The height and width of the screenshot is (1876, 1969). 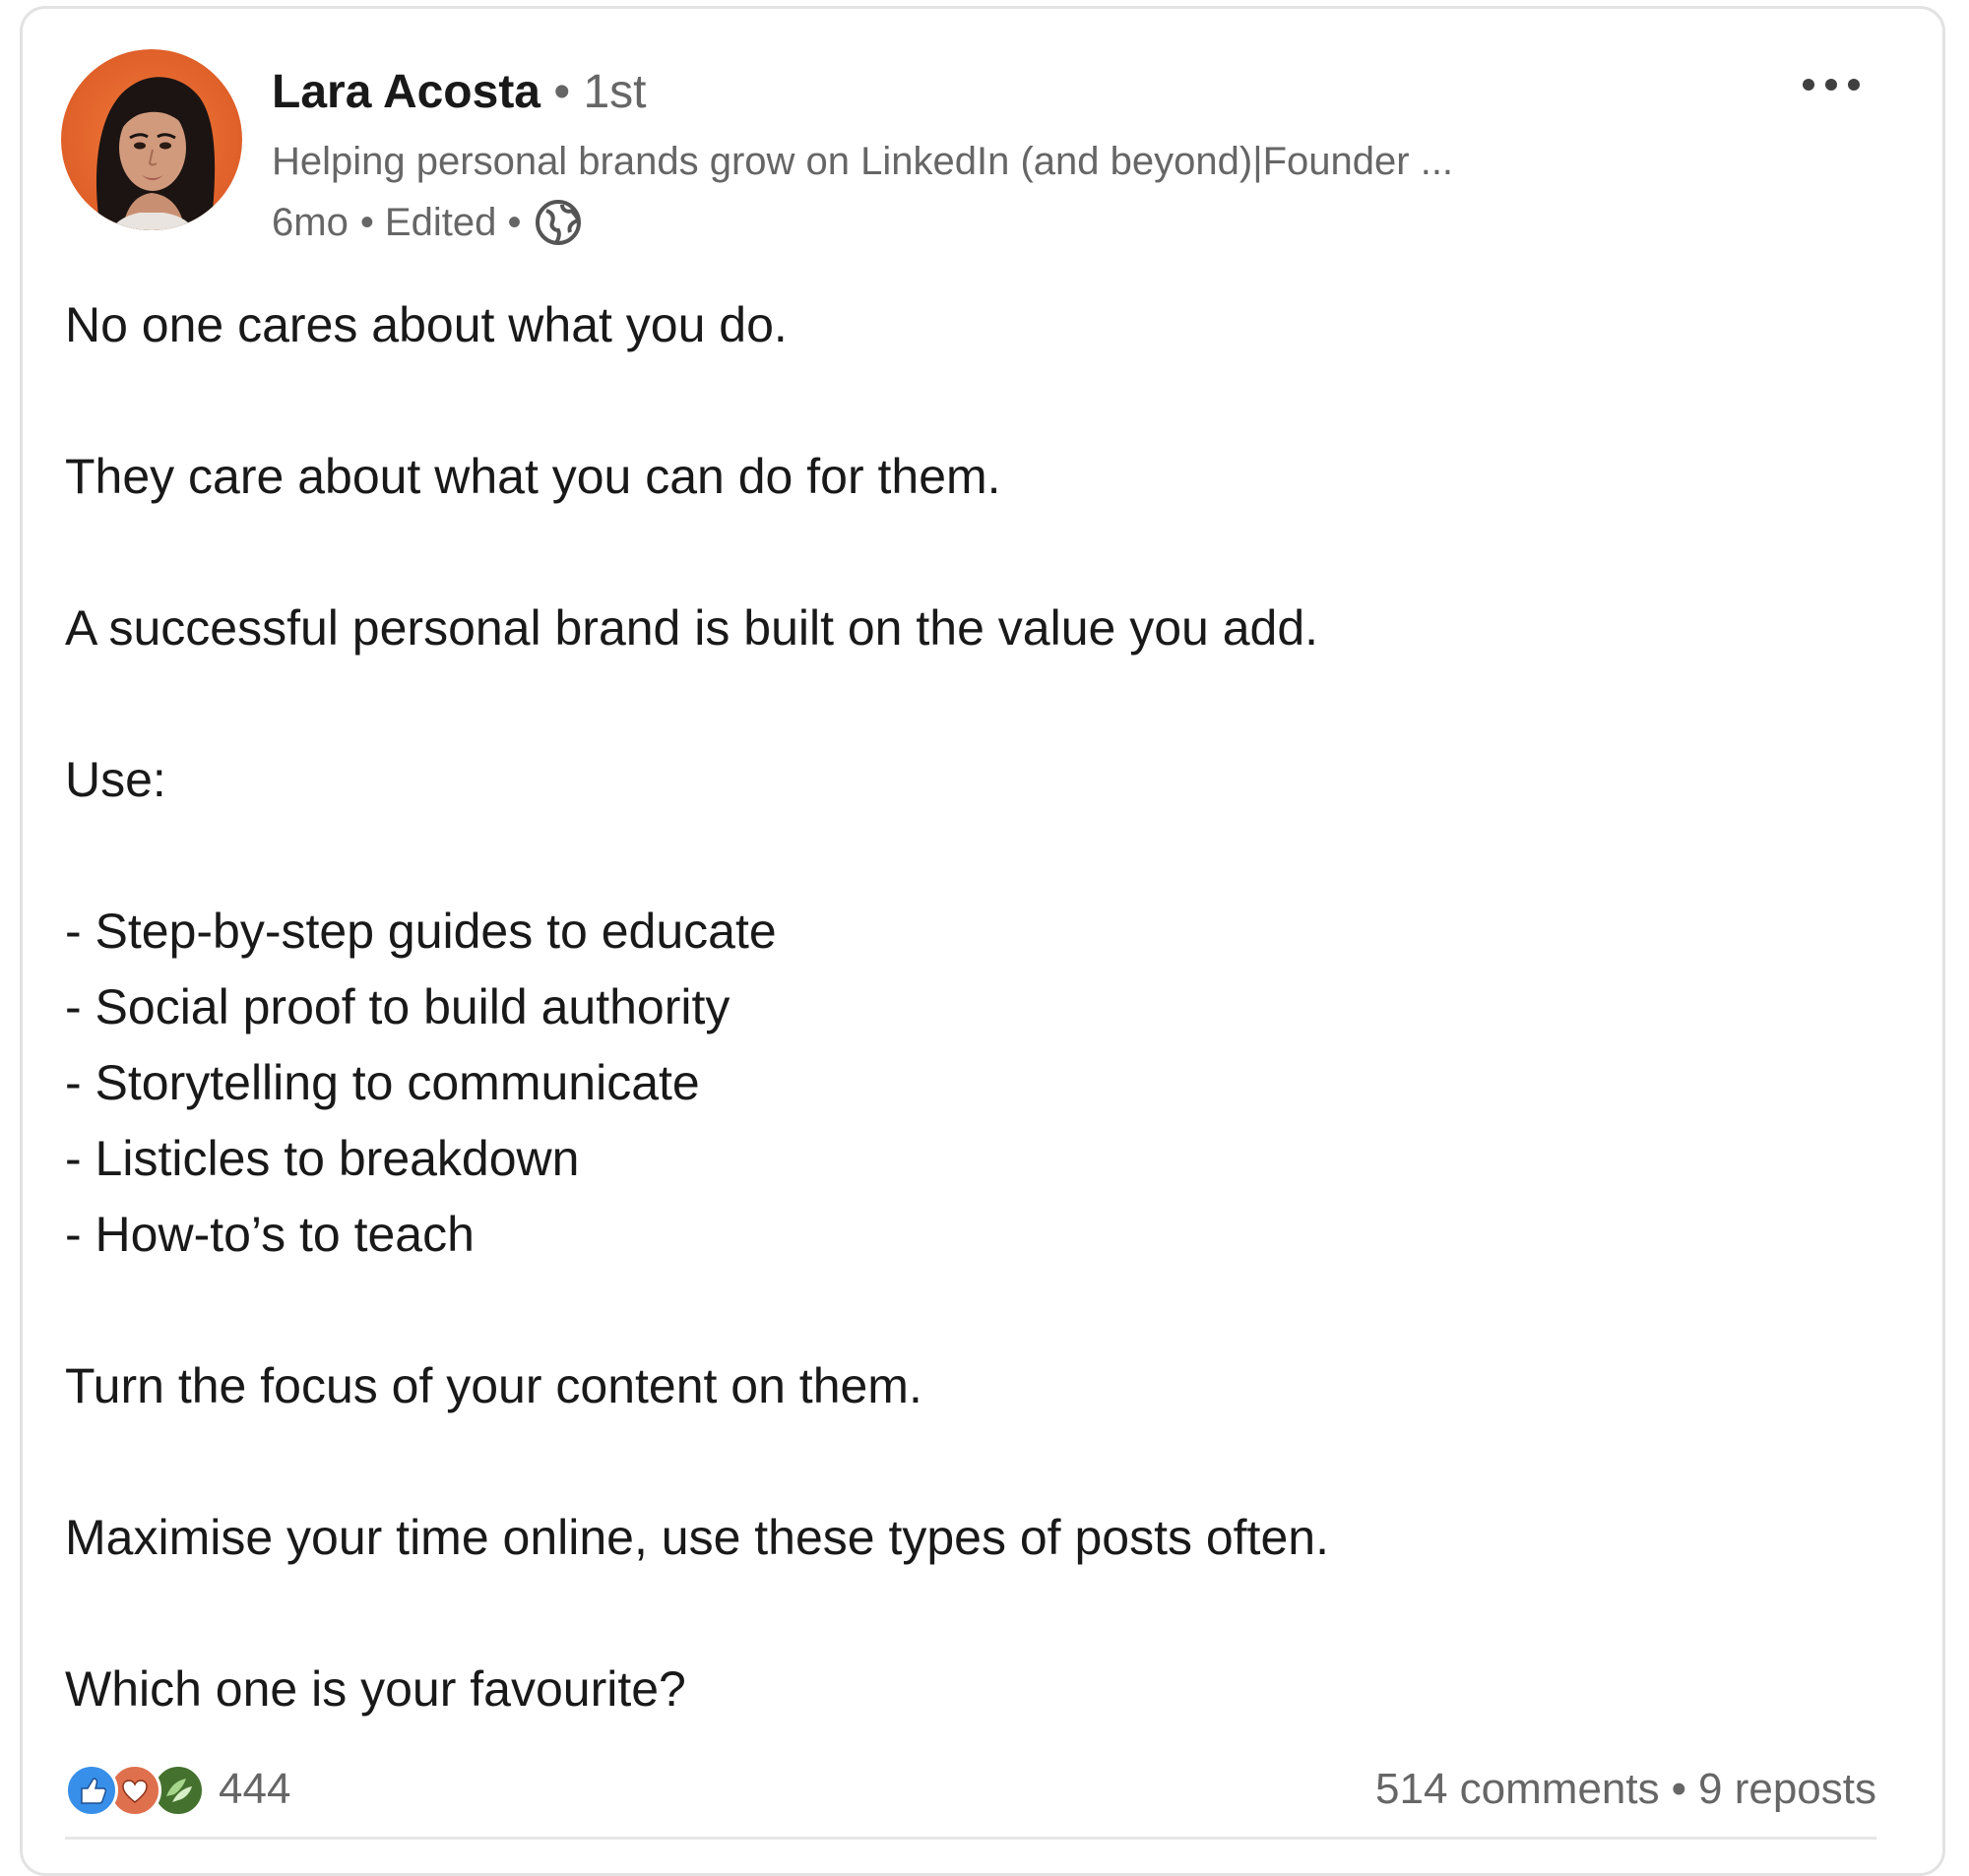 What do you see at coordinates (1517, 1789) in the screenshot?
I see `comments-count: 514 comments` at bounding box center [1517, 1789].